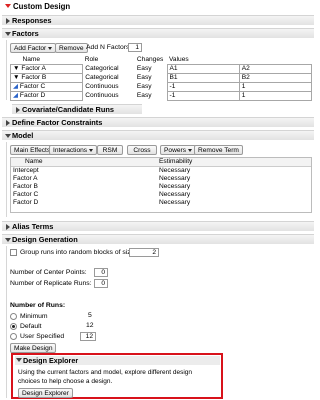  What do you see at coordinates (88, 336) in the screenshot?
I see `user-specified-input: 12` at bounding box center [88, 336].